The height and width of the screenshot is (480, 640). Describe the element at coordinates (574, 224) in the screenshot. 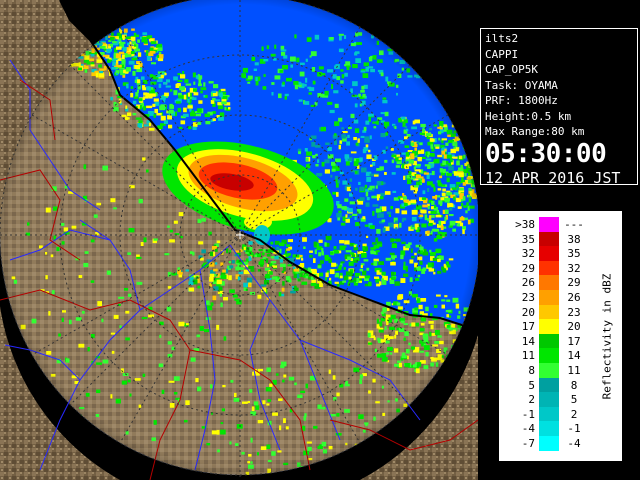

I see `legend-upper-bound: ---` at that location.